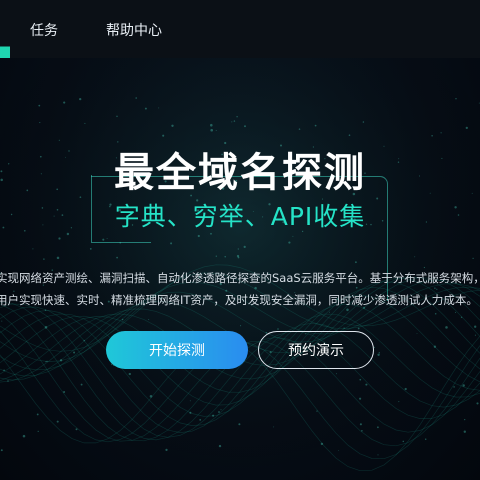 Image resolution: width=480 pixels, height=480 pixels. I want to click on nav-active-indicator, so click(5, 29).